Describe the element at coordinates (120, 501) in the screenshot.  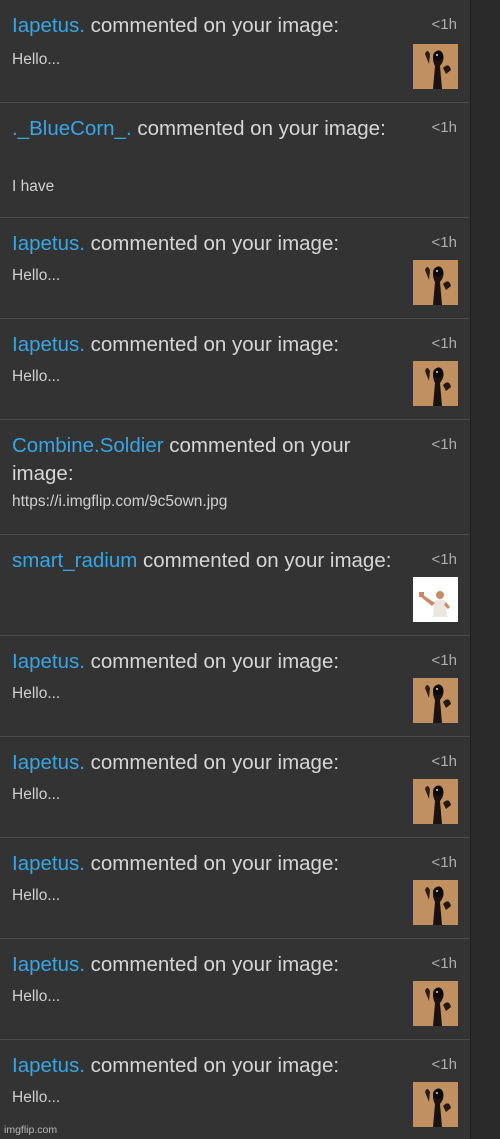
I see `comment-snippet: https://i.imgflip.com/9c5own.jpg` at that location.